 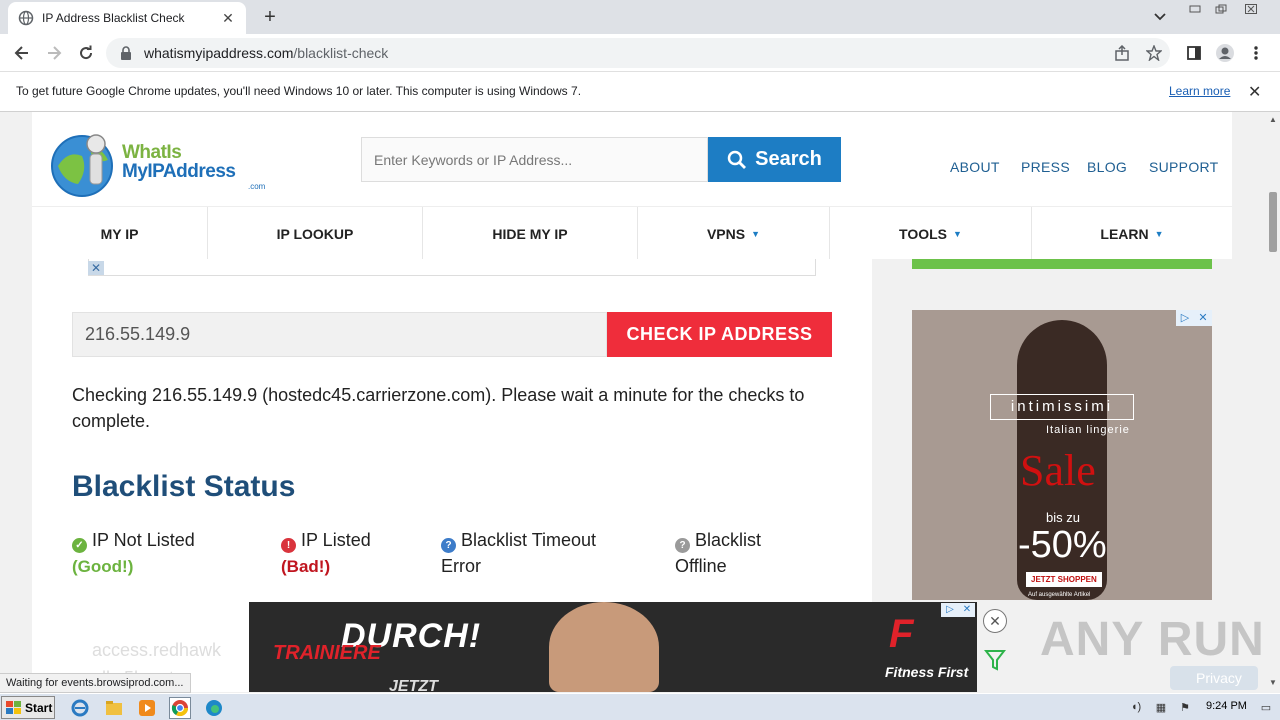 What do you see at coordinates (1058, 470) in the screenshot?
I see `ad-sale: Sale` at bounding box center [1058, 470].